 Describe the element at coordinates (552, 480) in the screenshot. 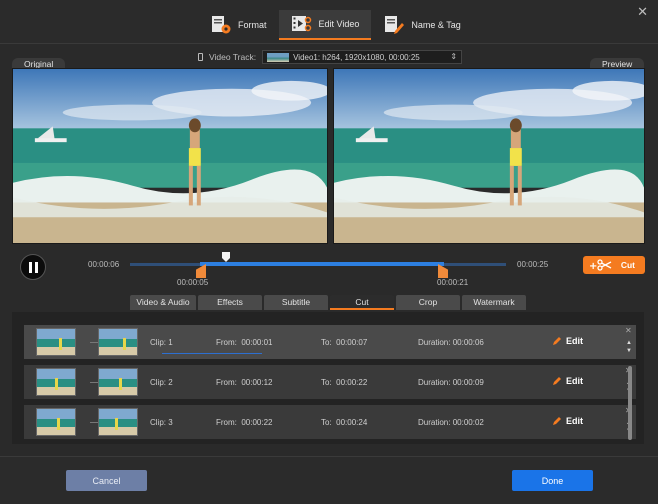

I see `done-button: Done` at that location.